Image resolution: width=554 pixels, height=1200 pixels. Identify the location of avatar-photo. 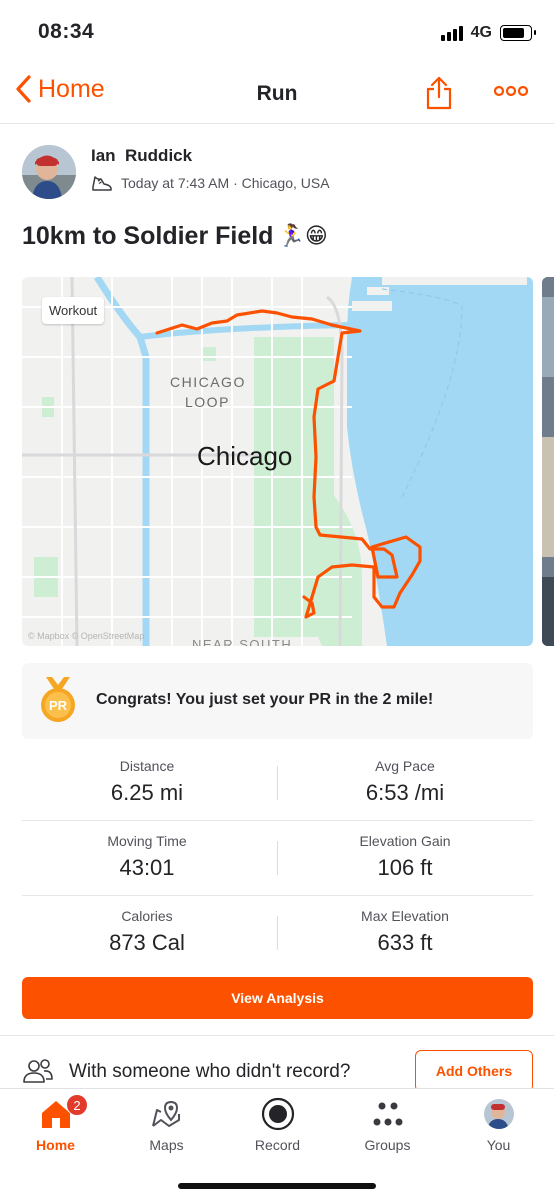
(49, 172).